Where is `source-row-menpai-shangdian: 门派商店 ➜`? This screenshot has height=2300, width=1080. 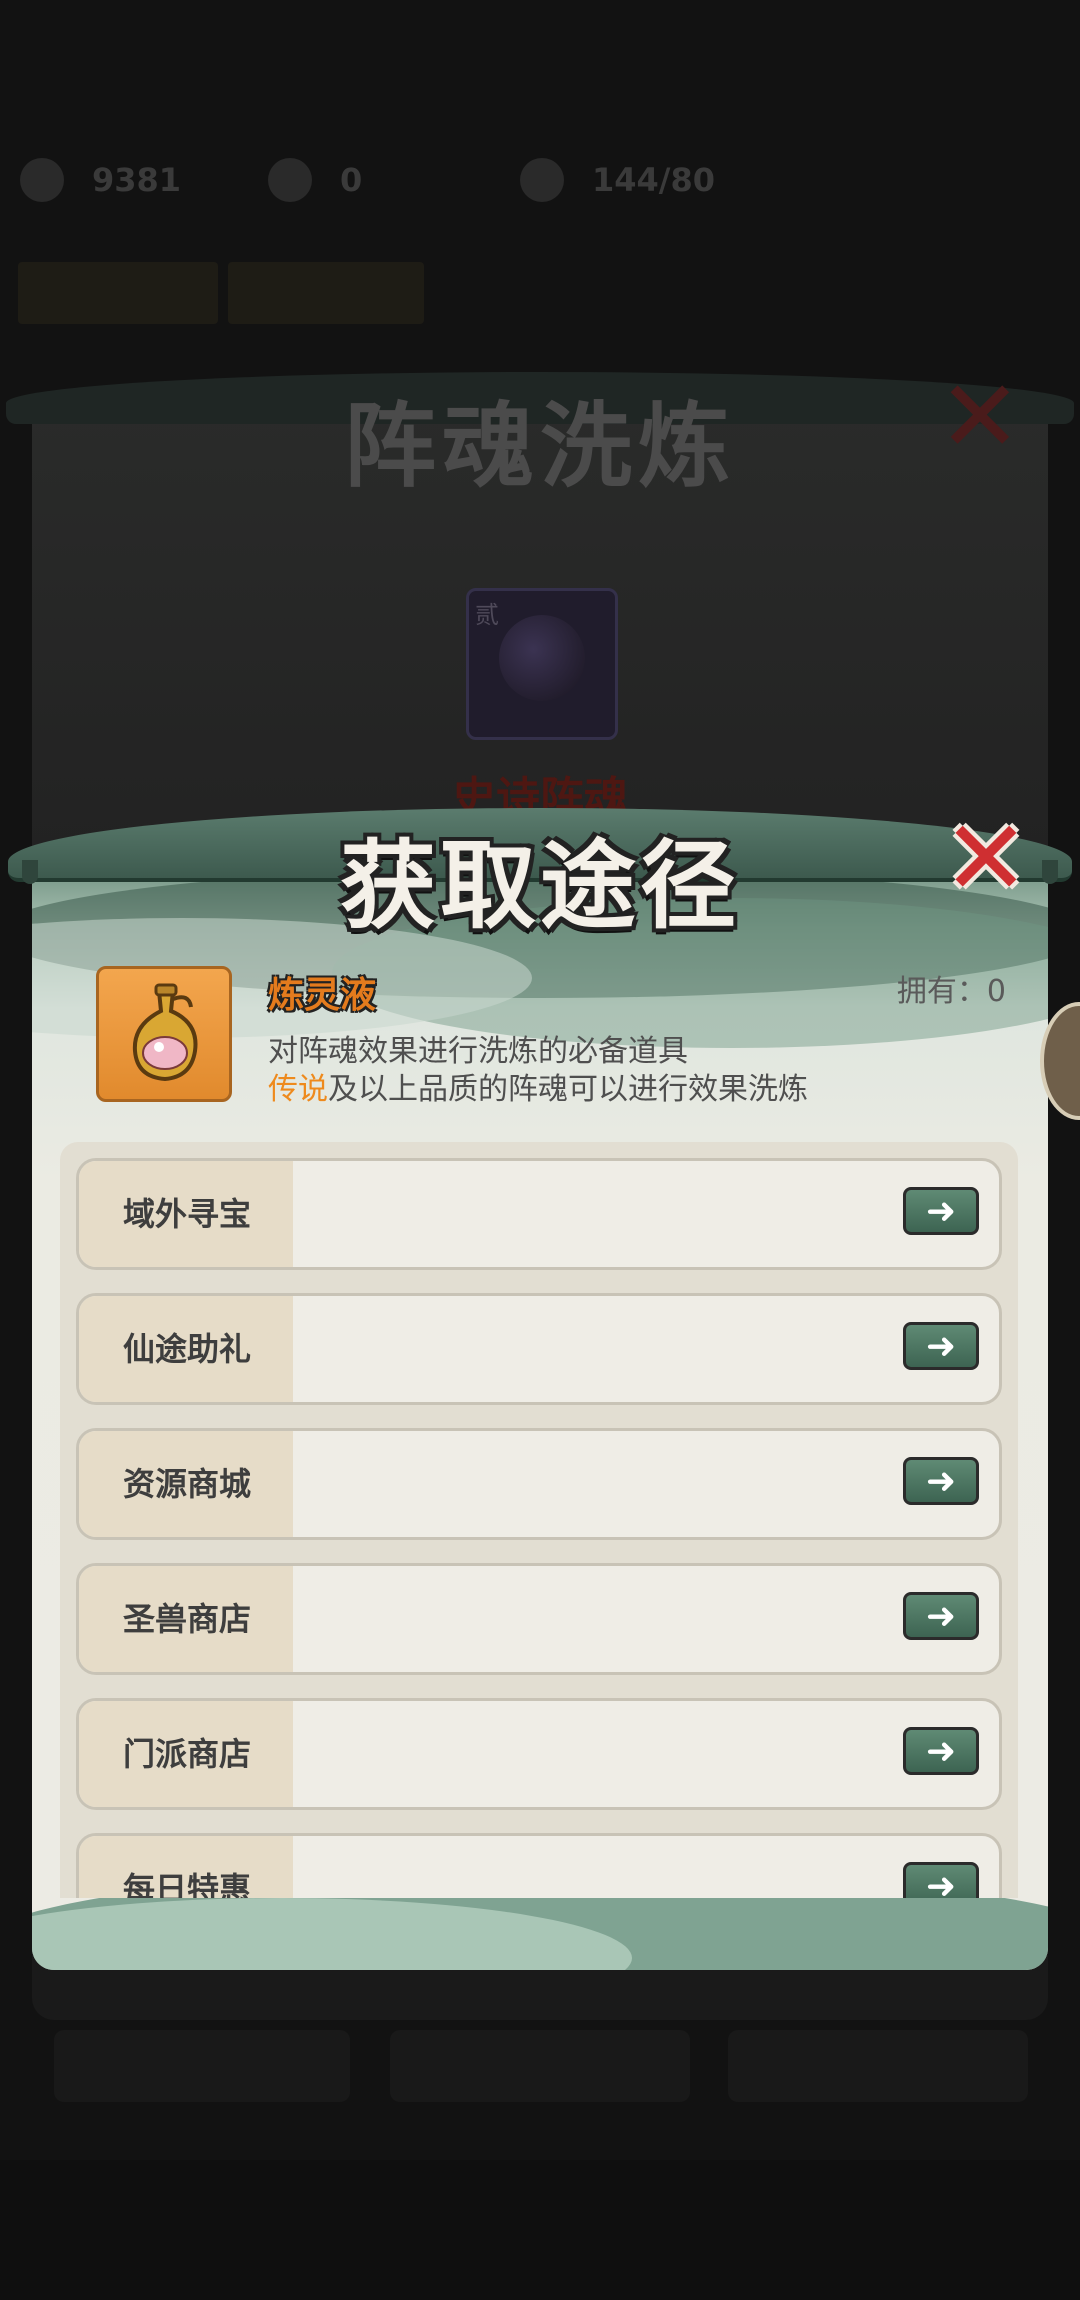 source-row-menpai-shangdian: 门派商店 ➜ is located at coordinates (539, 1754).